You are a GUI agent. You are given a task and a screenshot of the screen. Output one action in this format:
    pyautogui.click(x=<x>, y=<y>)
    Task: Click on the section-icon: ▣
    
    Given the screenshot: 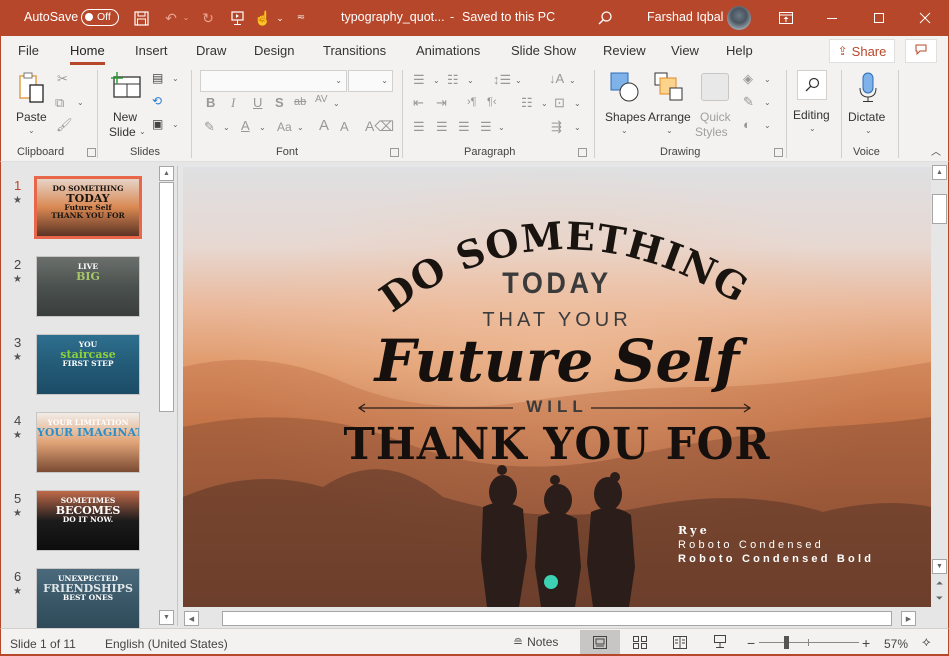 What is the action you would take?
    pyautogui.click(x=157, y=124)
    